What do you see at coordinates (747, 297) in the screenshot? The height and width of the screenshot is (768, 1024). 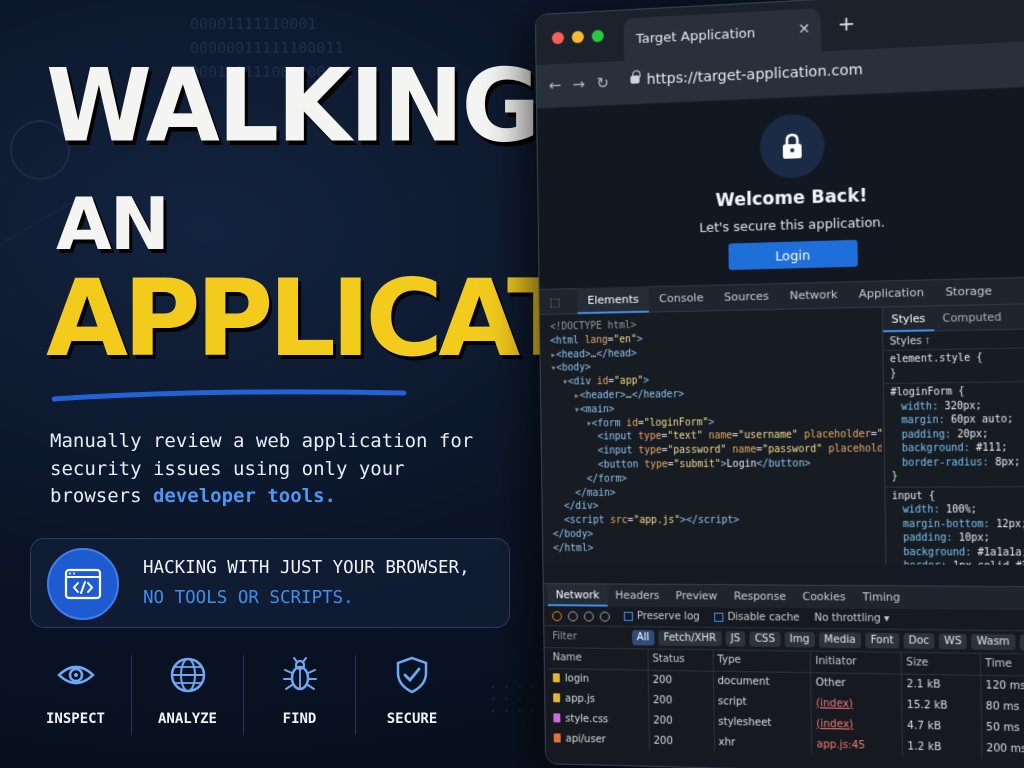 I see `tab-sources: Sources` at bounding box center [747, 297].